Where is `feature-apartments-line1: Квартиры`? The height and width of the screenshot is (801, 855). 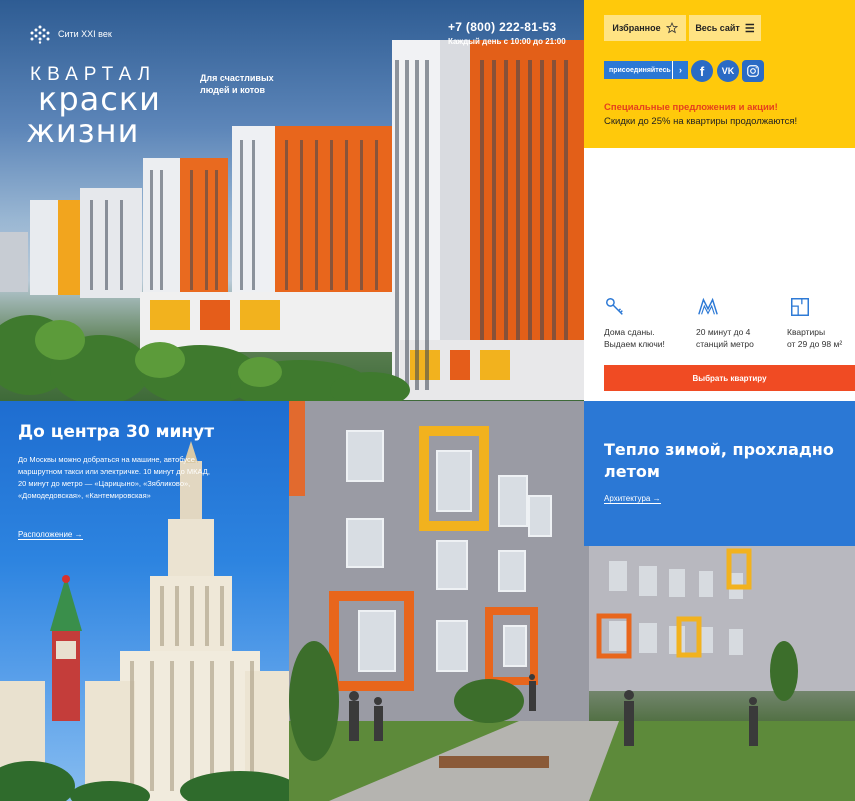 feature-apartments-line1: Квартиры is located at coordinates (806, 332).